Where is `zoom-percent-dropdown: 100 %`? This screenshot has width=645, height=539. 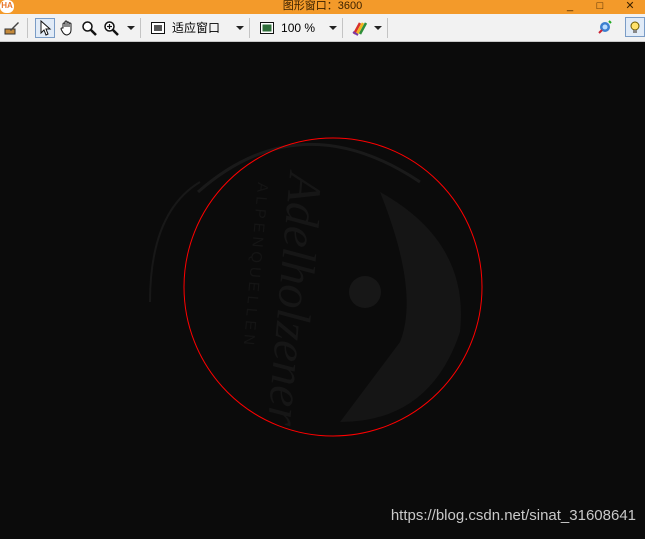
zoom-percent-dropdown: 100 % is located at coordinates (296, 28).